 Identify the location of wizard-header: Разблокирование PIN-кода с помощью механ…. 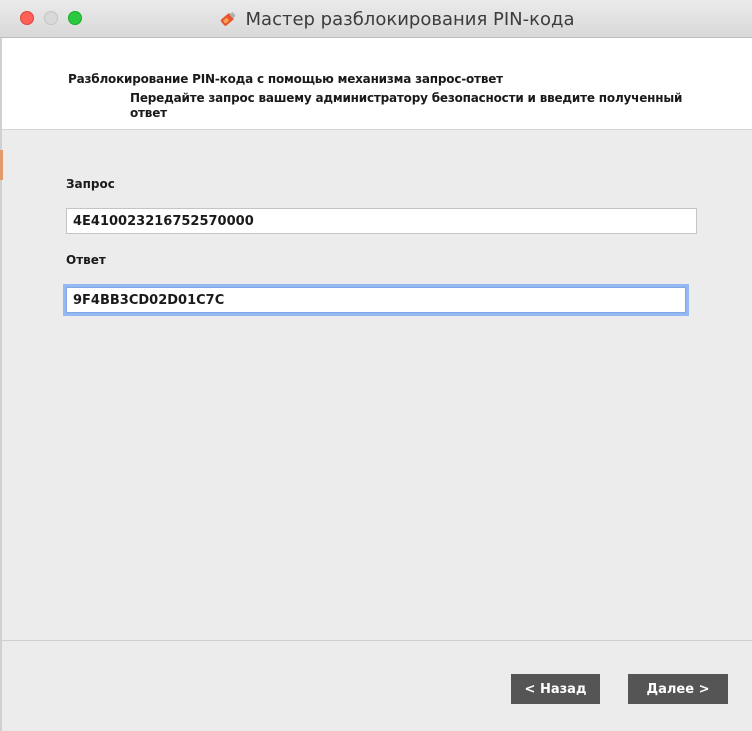
(377, 84).